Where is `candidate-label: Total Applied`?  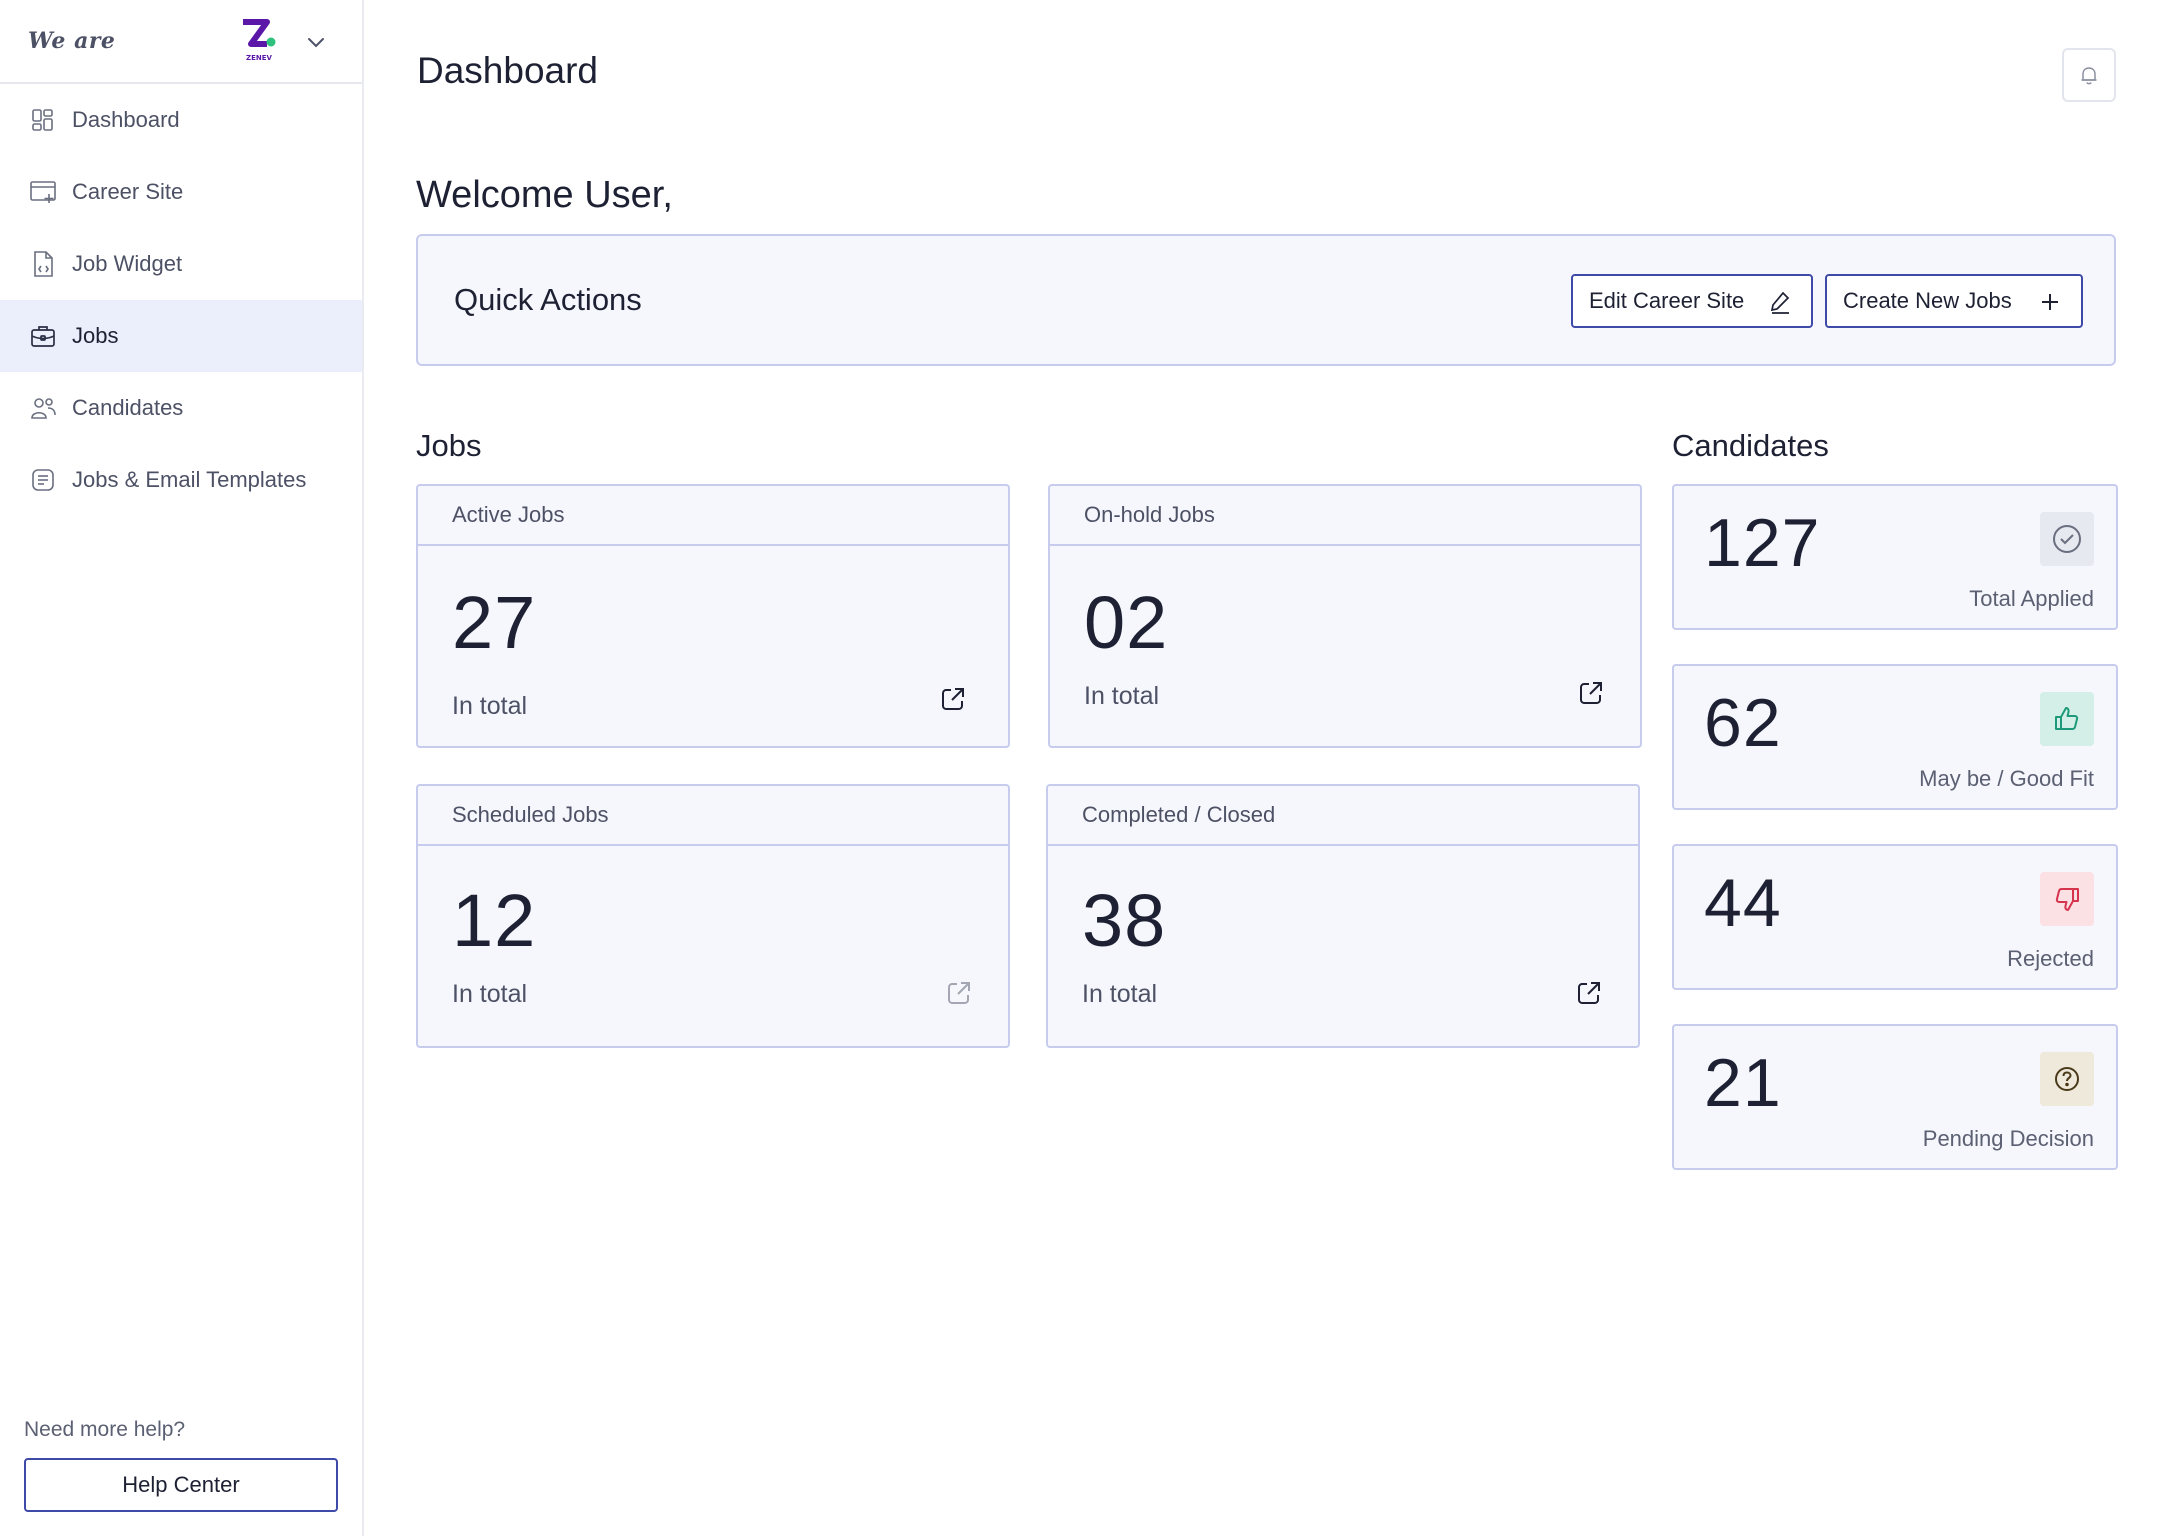
candidate-label: Total Applied is located at coordinates (2031, 598).